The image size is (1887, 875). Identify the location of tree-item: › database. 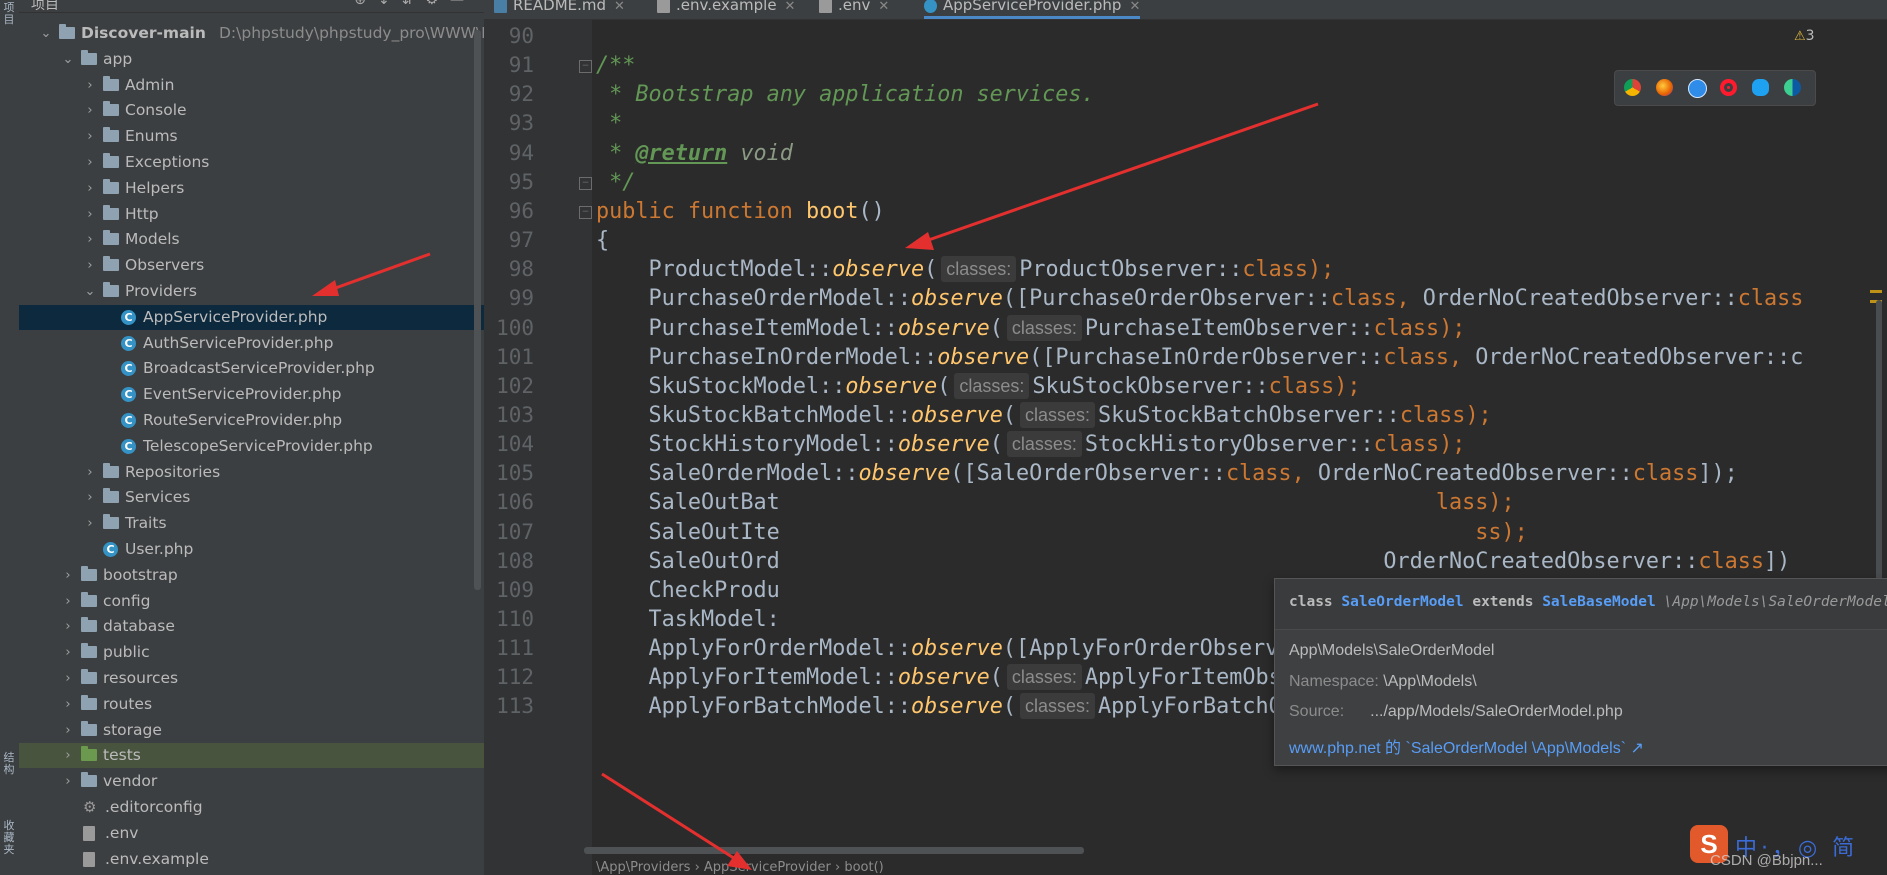
(251, 626).